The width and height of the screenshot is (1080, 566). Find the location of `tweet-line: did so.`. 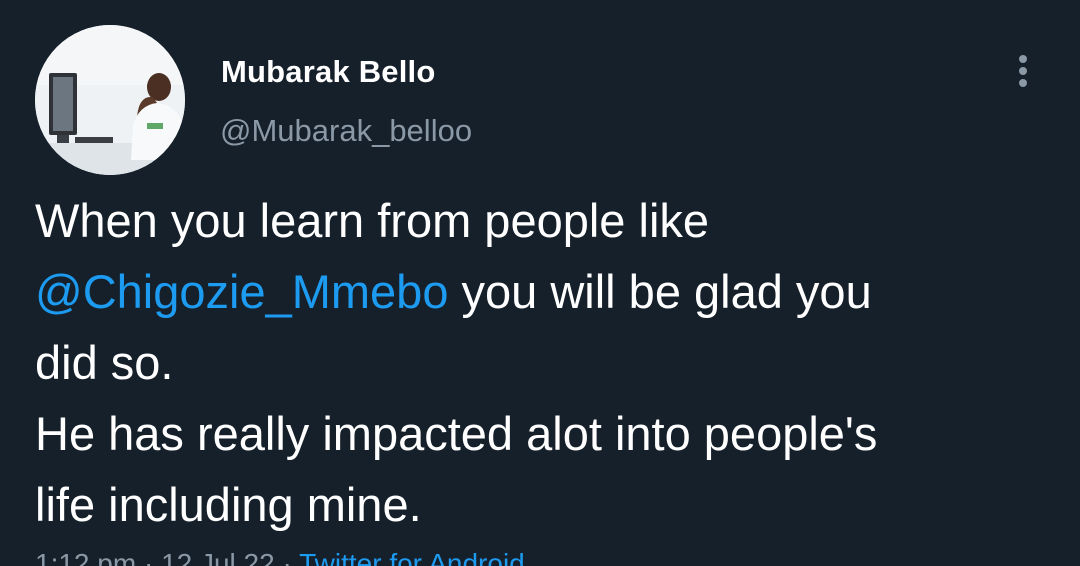

tweet-line: did so. is located at coordinates (104, 362).